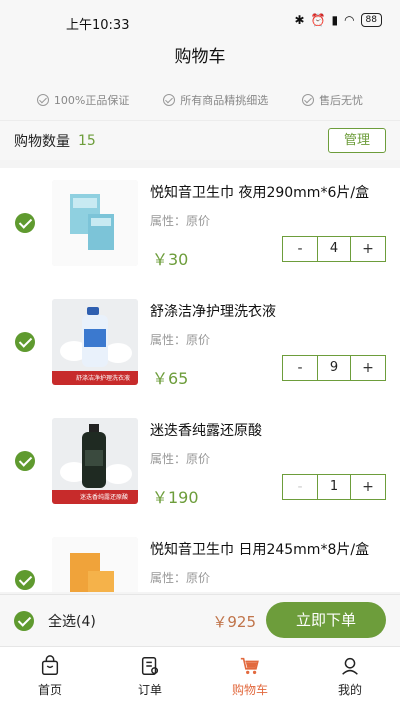 The height and width of the screenshot is (711, 400). I want to click on cart-count-bar: 购物数量 15 管理, so click(200, 140).